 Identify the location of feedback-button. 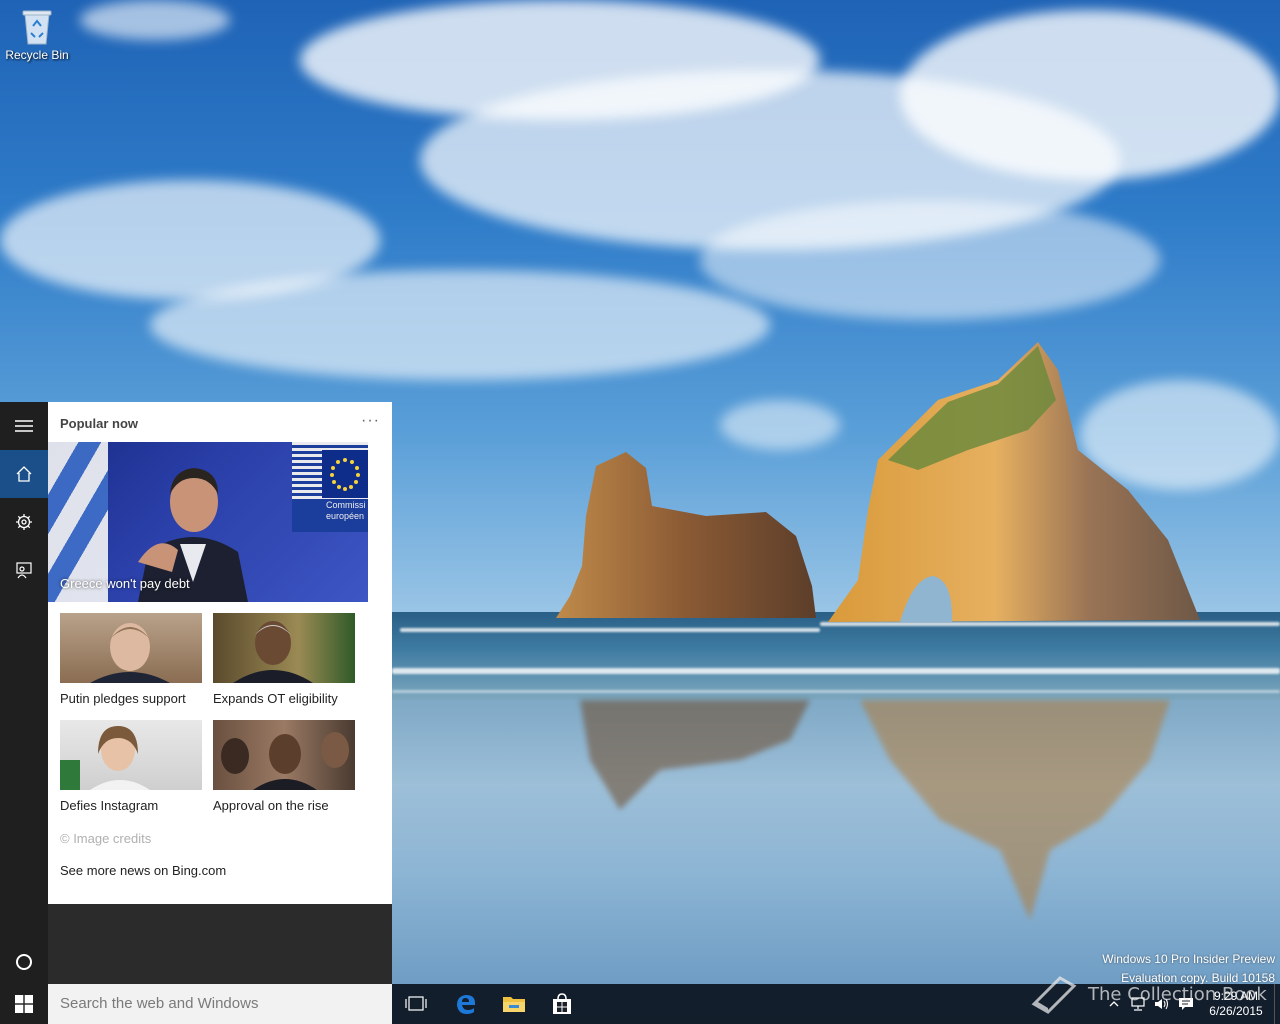
(24, 570).